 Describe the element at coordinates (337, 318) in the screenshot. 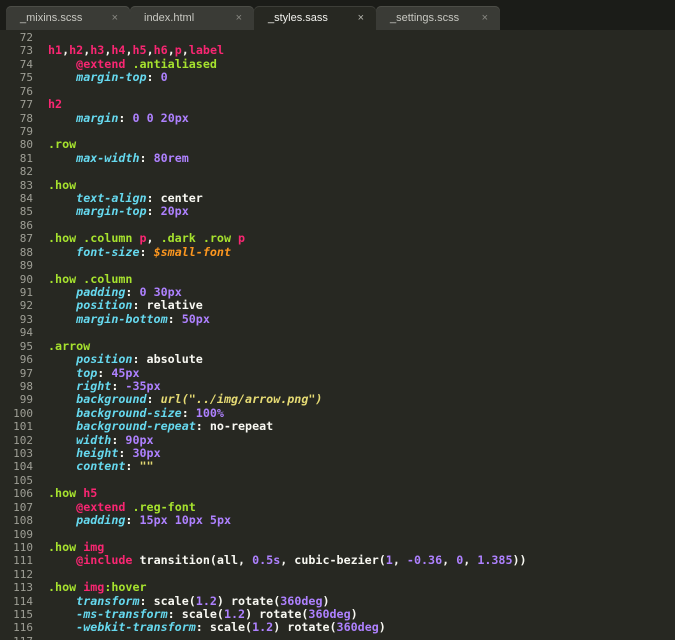

I see `code-line: 93 margin-bottom: 50px` at that location.